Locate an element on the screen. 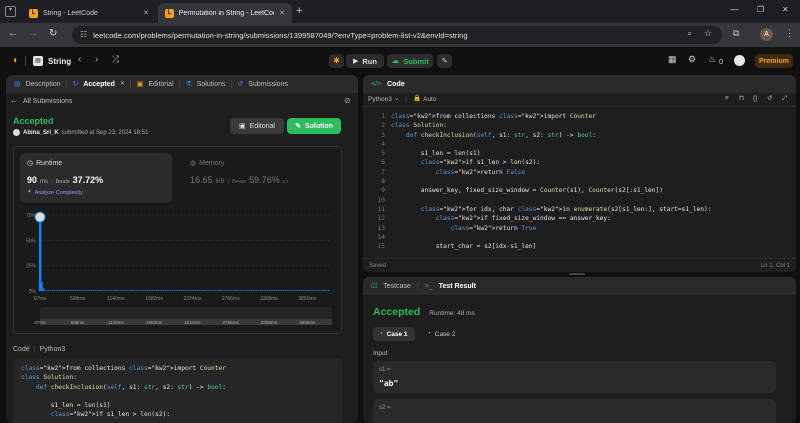 Image resolution: width=800 pixels, height=423 pixels. next-problem-icon: › is located at coordinates (96, 60).